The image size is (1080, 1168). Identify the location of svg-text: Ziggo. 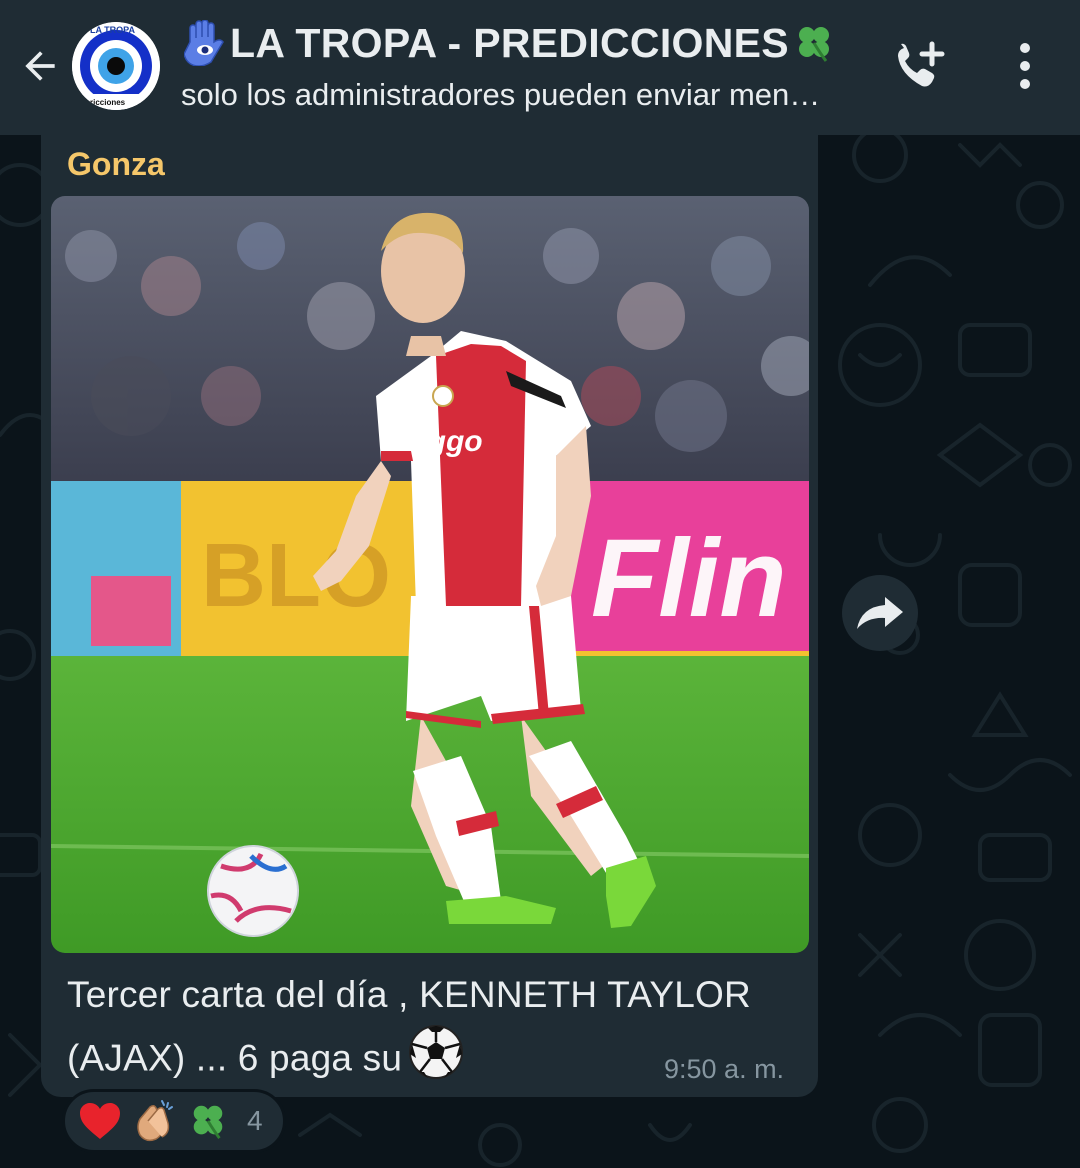
(441, 441).